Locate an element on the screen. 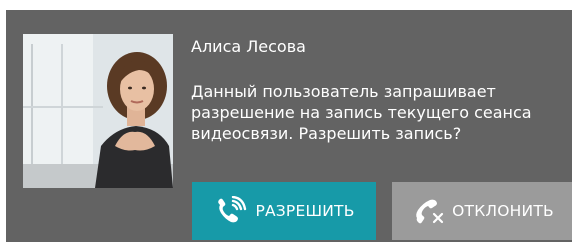 This screenshot has height=245, width=574. allow-button-label: РАЗРЕШИТЬ is located at coordinates (305, 211).